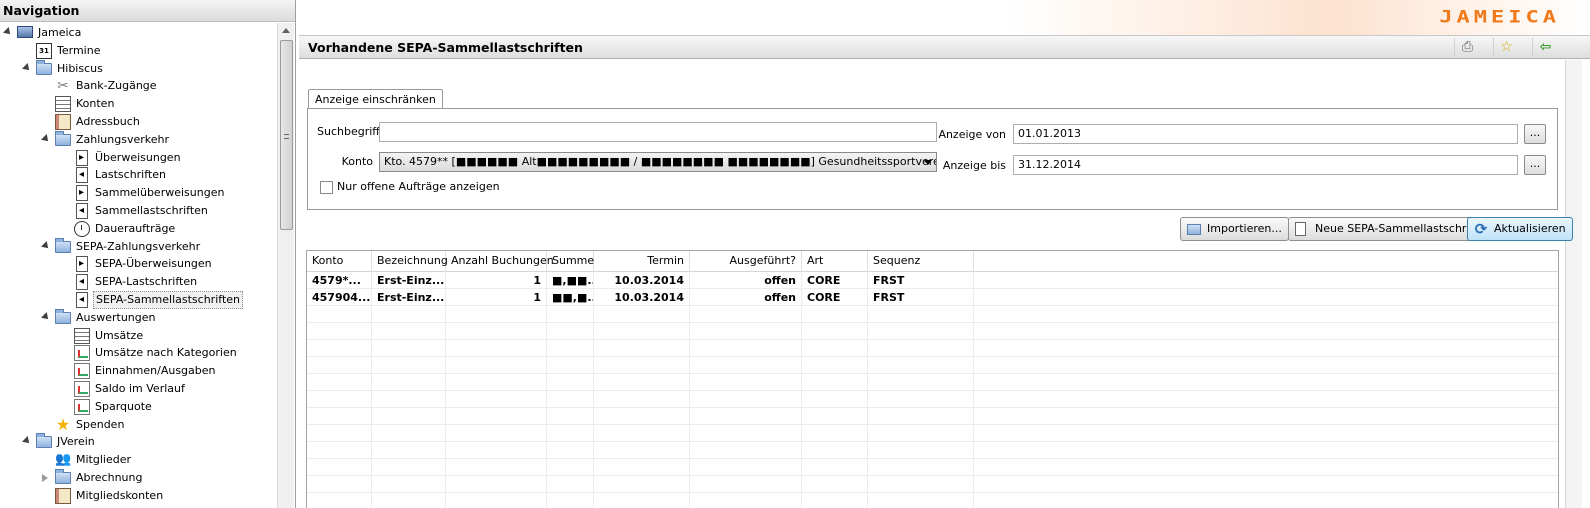 This screenshot has width=1590, height=508. I want to click on nav-item-jameica: Jameica, so click(140, 33).